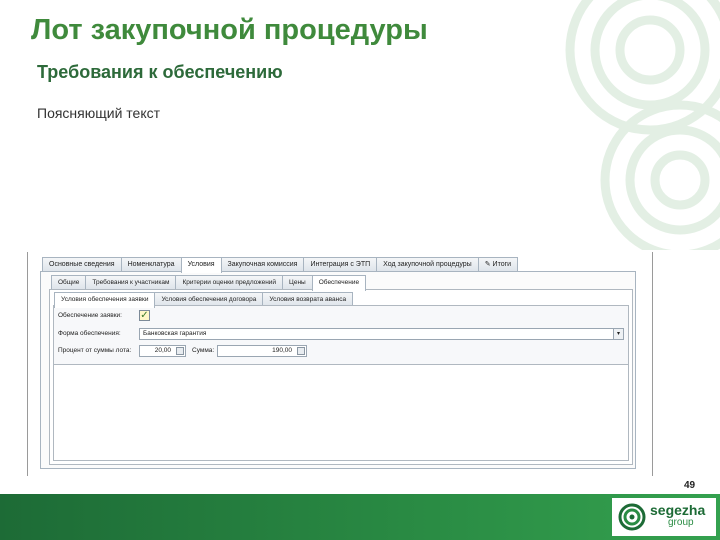  I want to click on slide-subtitle: Требования к обеспечению, so click(160, 72).